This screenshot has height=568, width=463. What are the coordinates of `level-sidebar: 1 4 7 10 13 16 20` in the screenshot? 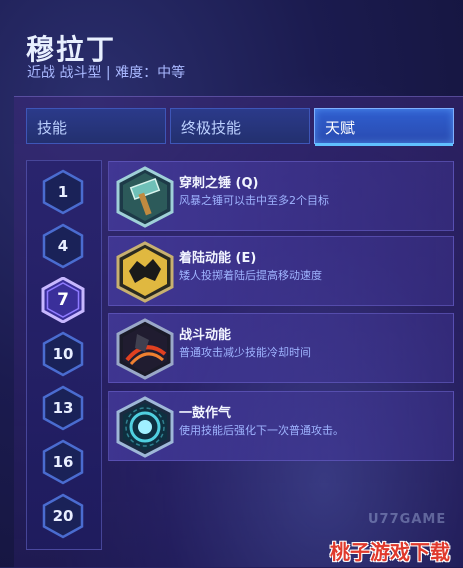 It's located at (64, 355).